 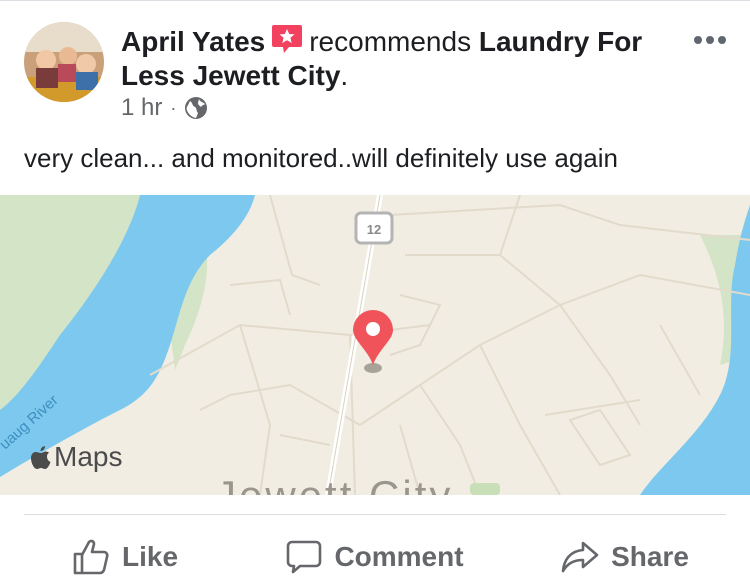 I want to click on like-button: Like, so click(x=125, y=557).